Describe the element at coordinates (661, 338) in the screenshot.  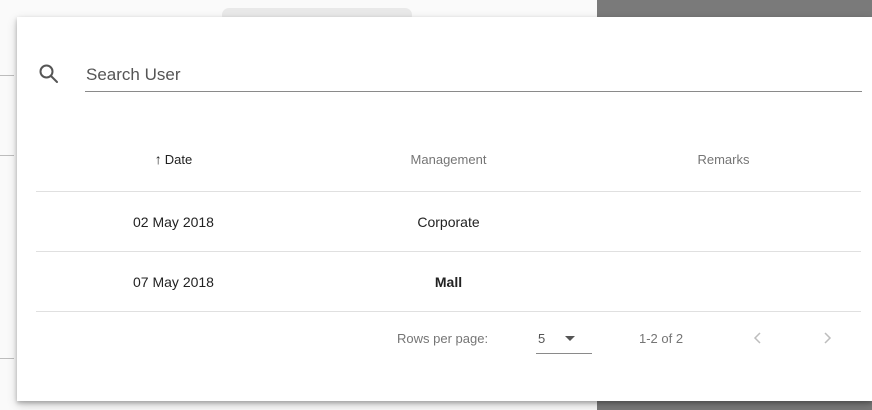
I see `page-range-label: 1-2 of 2` at that location.